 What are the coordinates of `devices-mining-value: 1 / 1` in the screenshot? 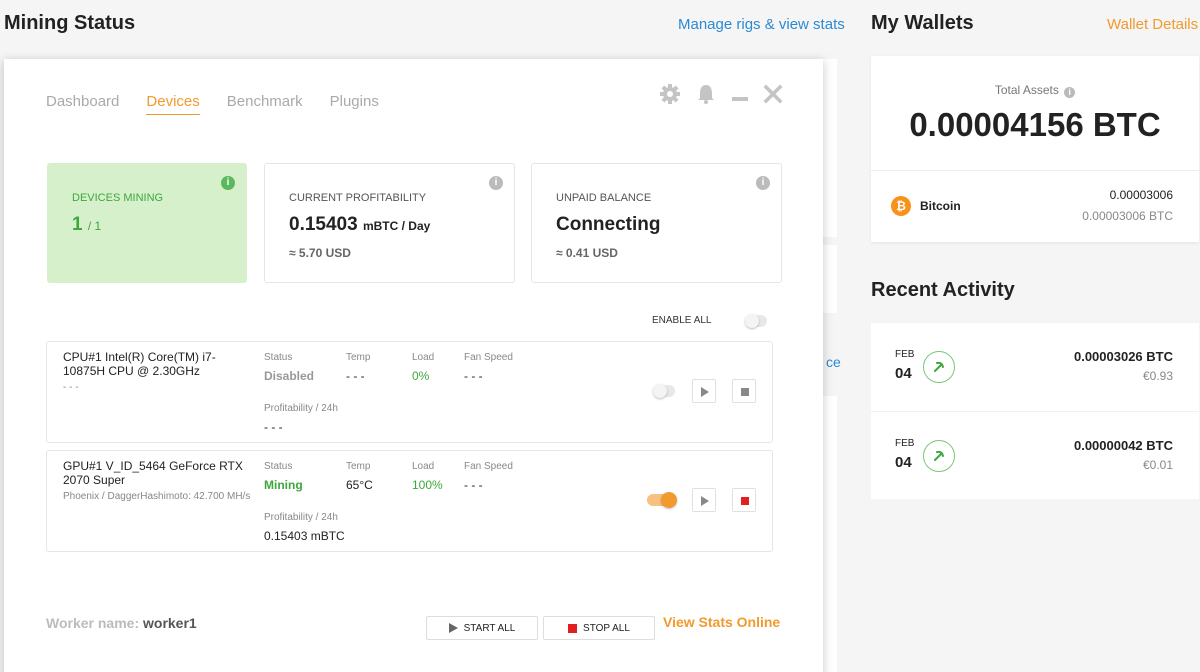 It's located at (86, 225).